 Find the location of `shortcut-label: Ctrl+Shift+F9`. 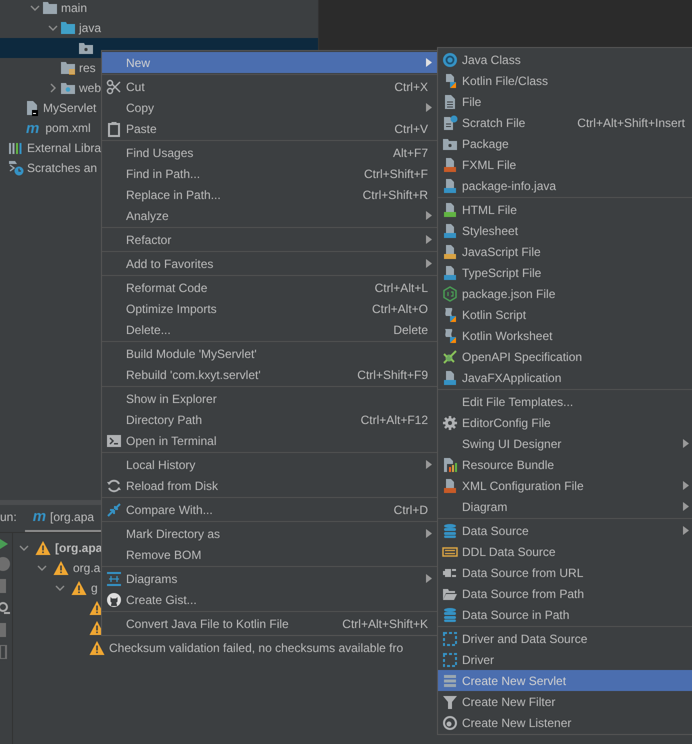

shortcut-label: Ctrl+Shift+F9 is located at coordinates (392, 375).